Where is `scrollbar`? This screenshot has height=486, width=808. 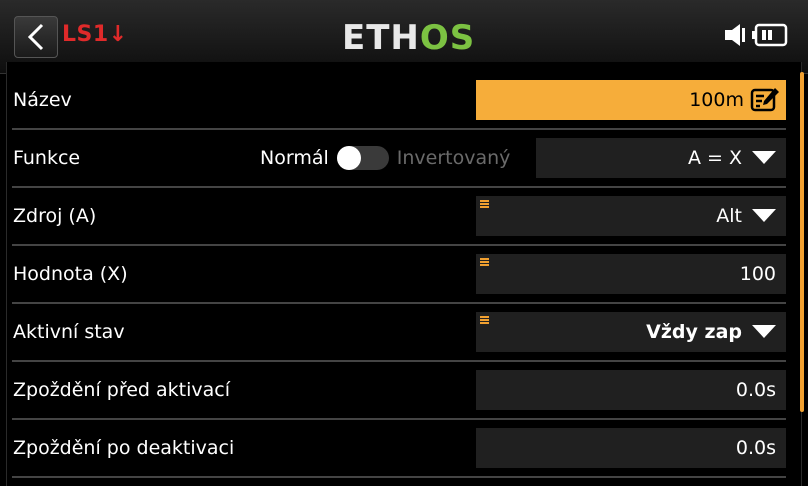 scrollbar is located at coordinates (802, 242).